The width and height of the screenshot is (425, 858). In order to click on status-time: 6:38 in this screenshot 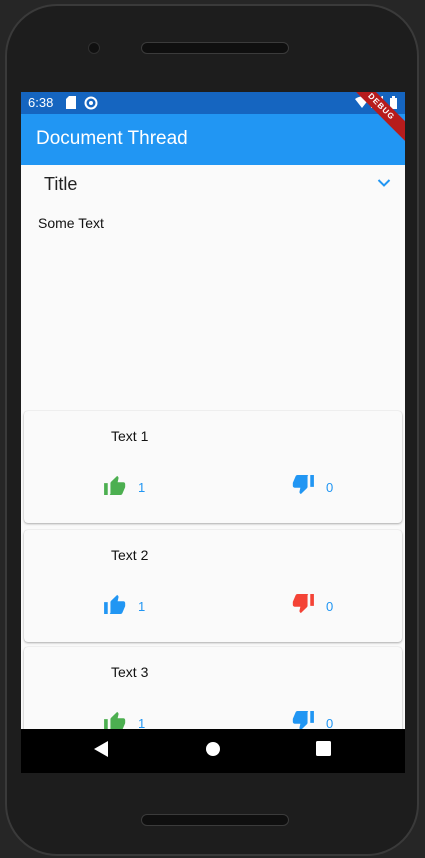, I will do `click(41, 102)`.